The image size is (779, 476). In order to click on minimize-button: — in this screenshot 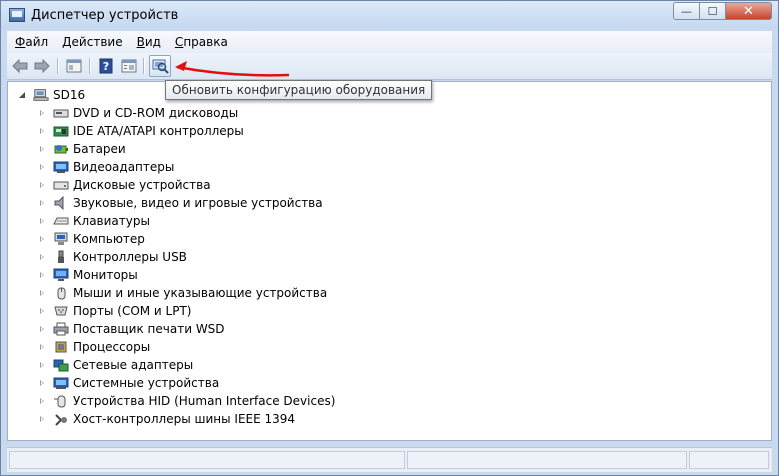, I will do `click(686, 11)`.